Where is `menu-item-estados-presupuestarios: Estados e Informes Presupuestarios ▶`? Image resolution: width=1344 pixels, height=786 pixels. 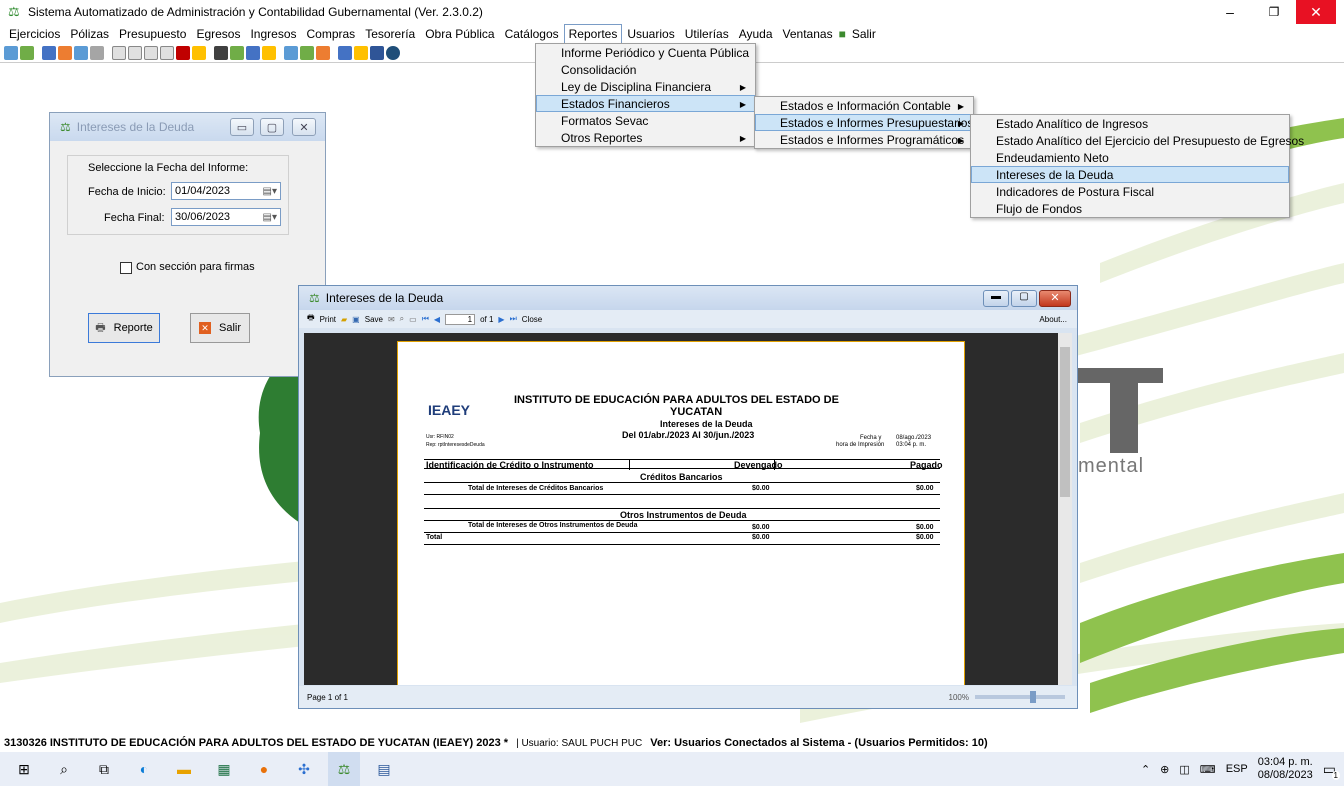
menu-item-estados-presupuestarios: Estados e Informes Presupuestarios ▶ is located at coordinates (864, 122).